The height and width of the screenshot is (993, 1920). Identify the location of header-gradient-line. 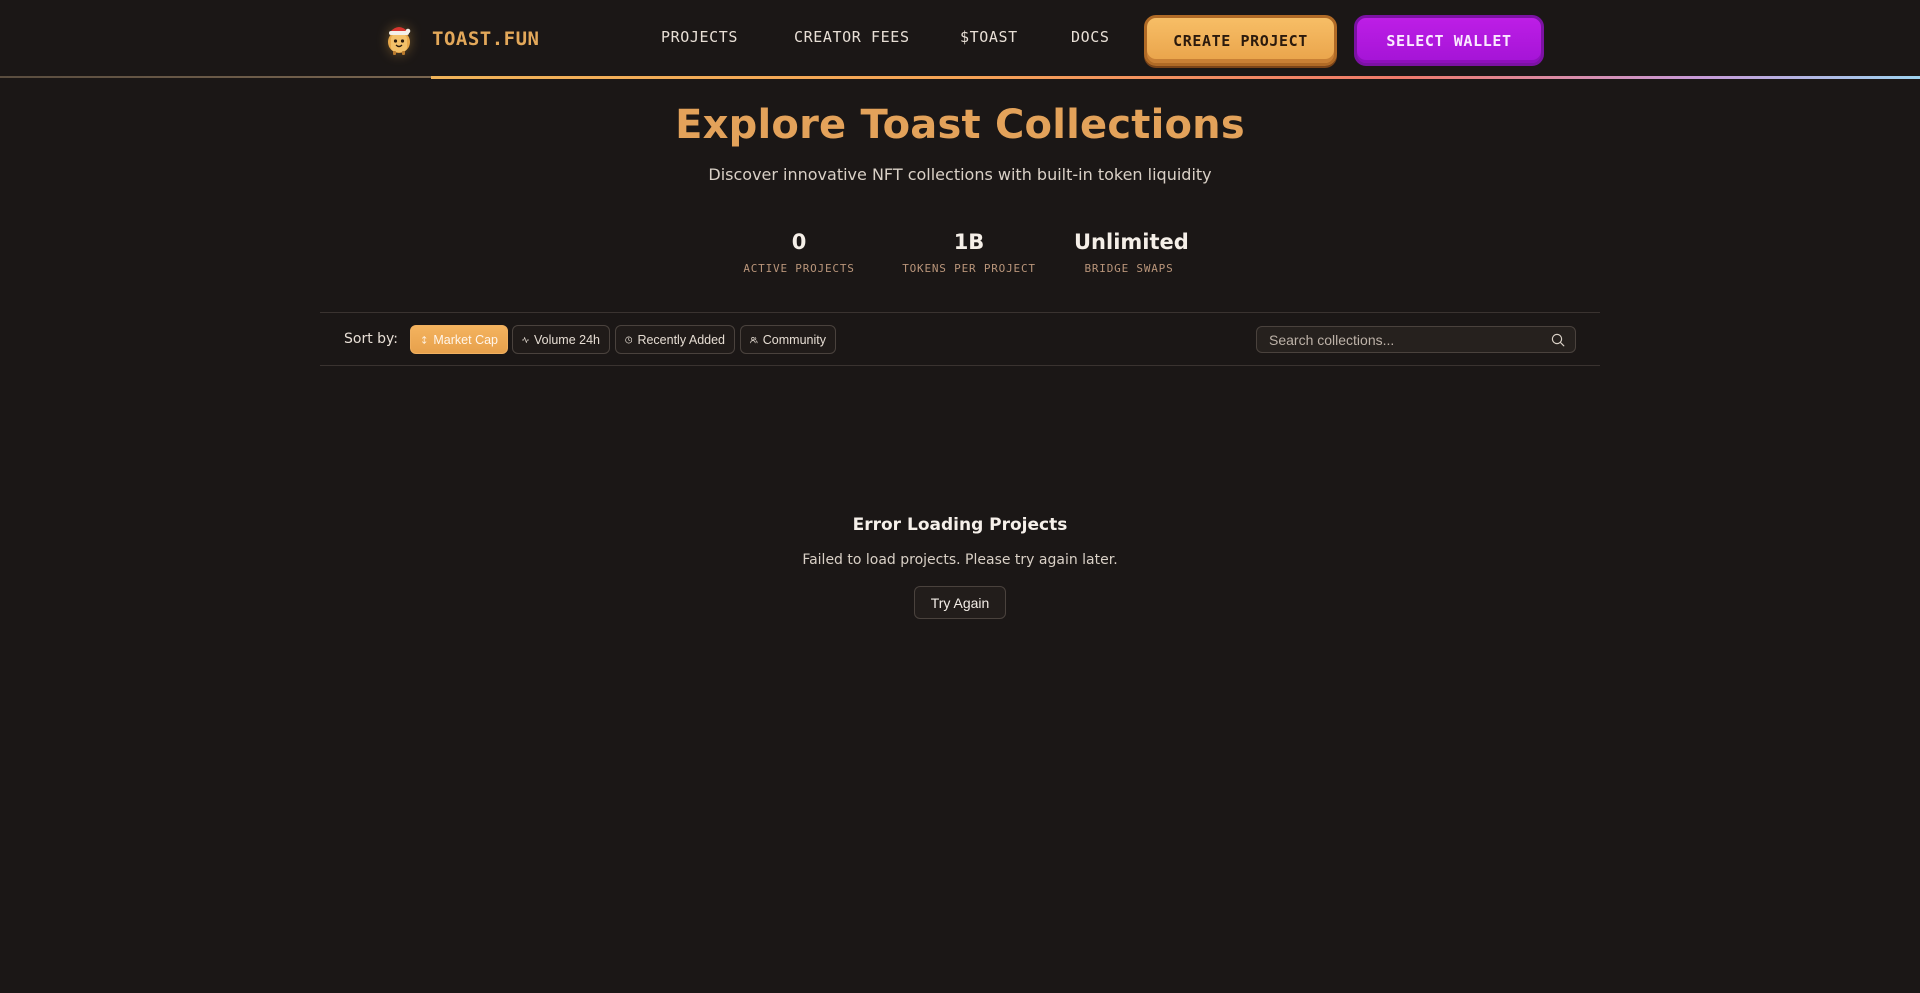
(1175, 77).